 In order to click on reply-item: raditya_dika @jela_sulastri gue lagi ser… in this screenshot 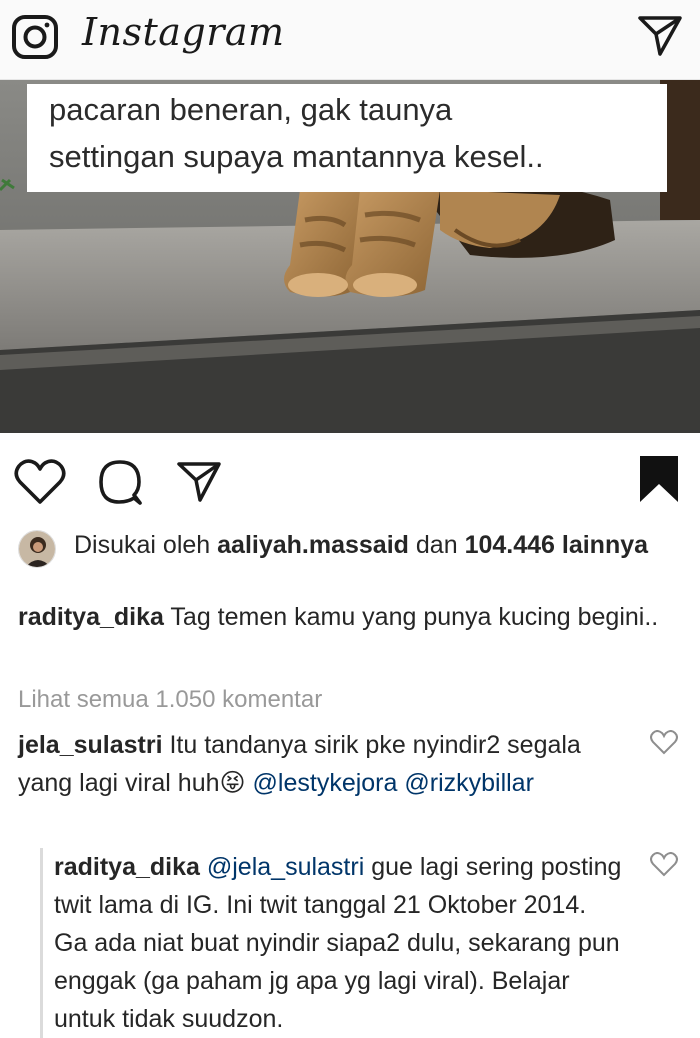, I will do `click(339, 943)`.